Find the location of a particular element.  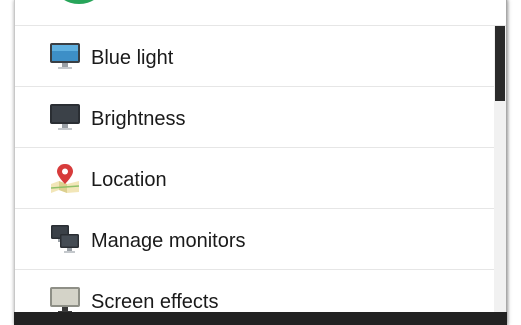

header-avatar is located at coordinates (79, 2).